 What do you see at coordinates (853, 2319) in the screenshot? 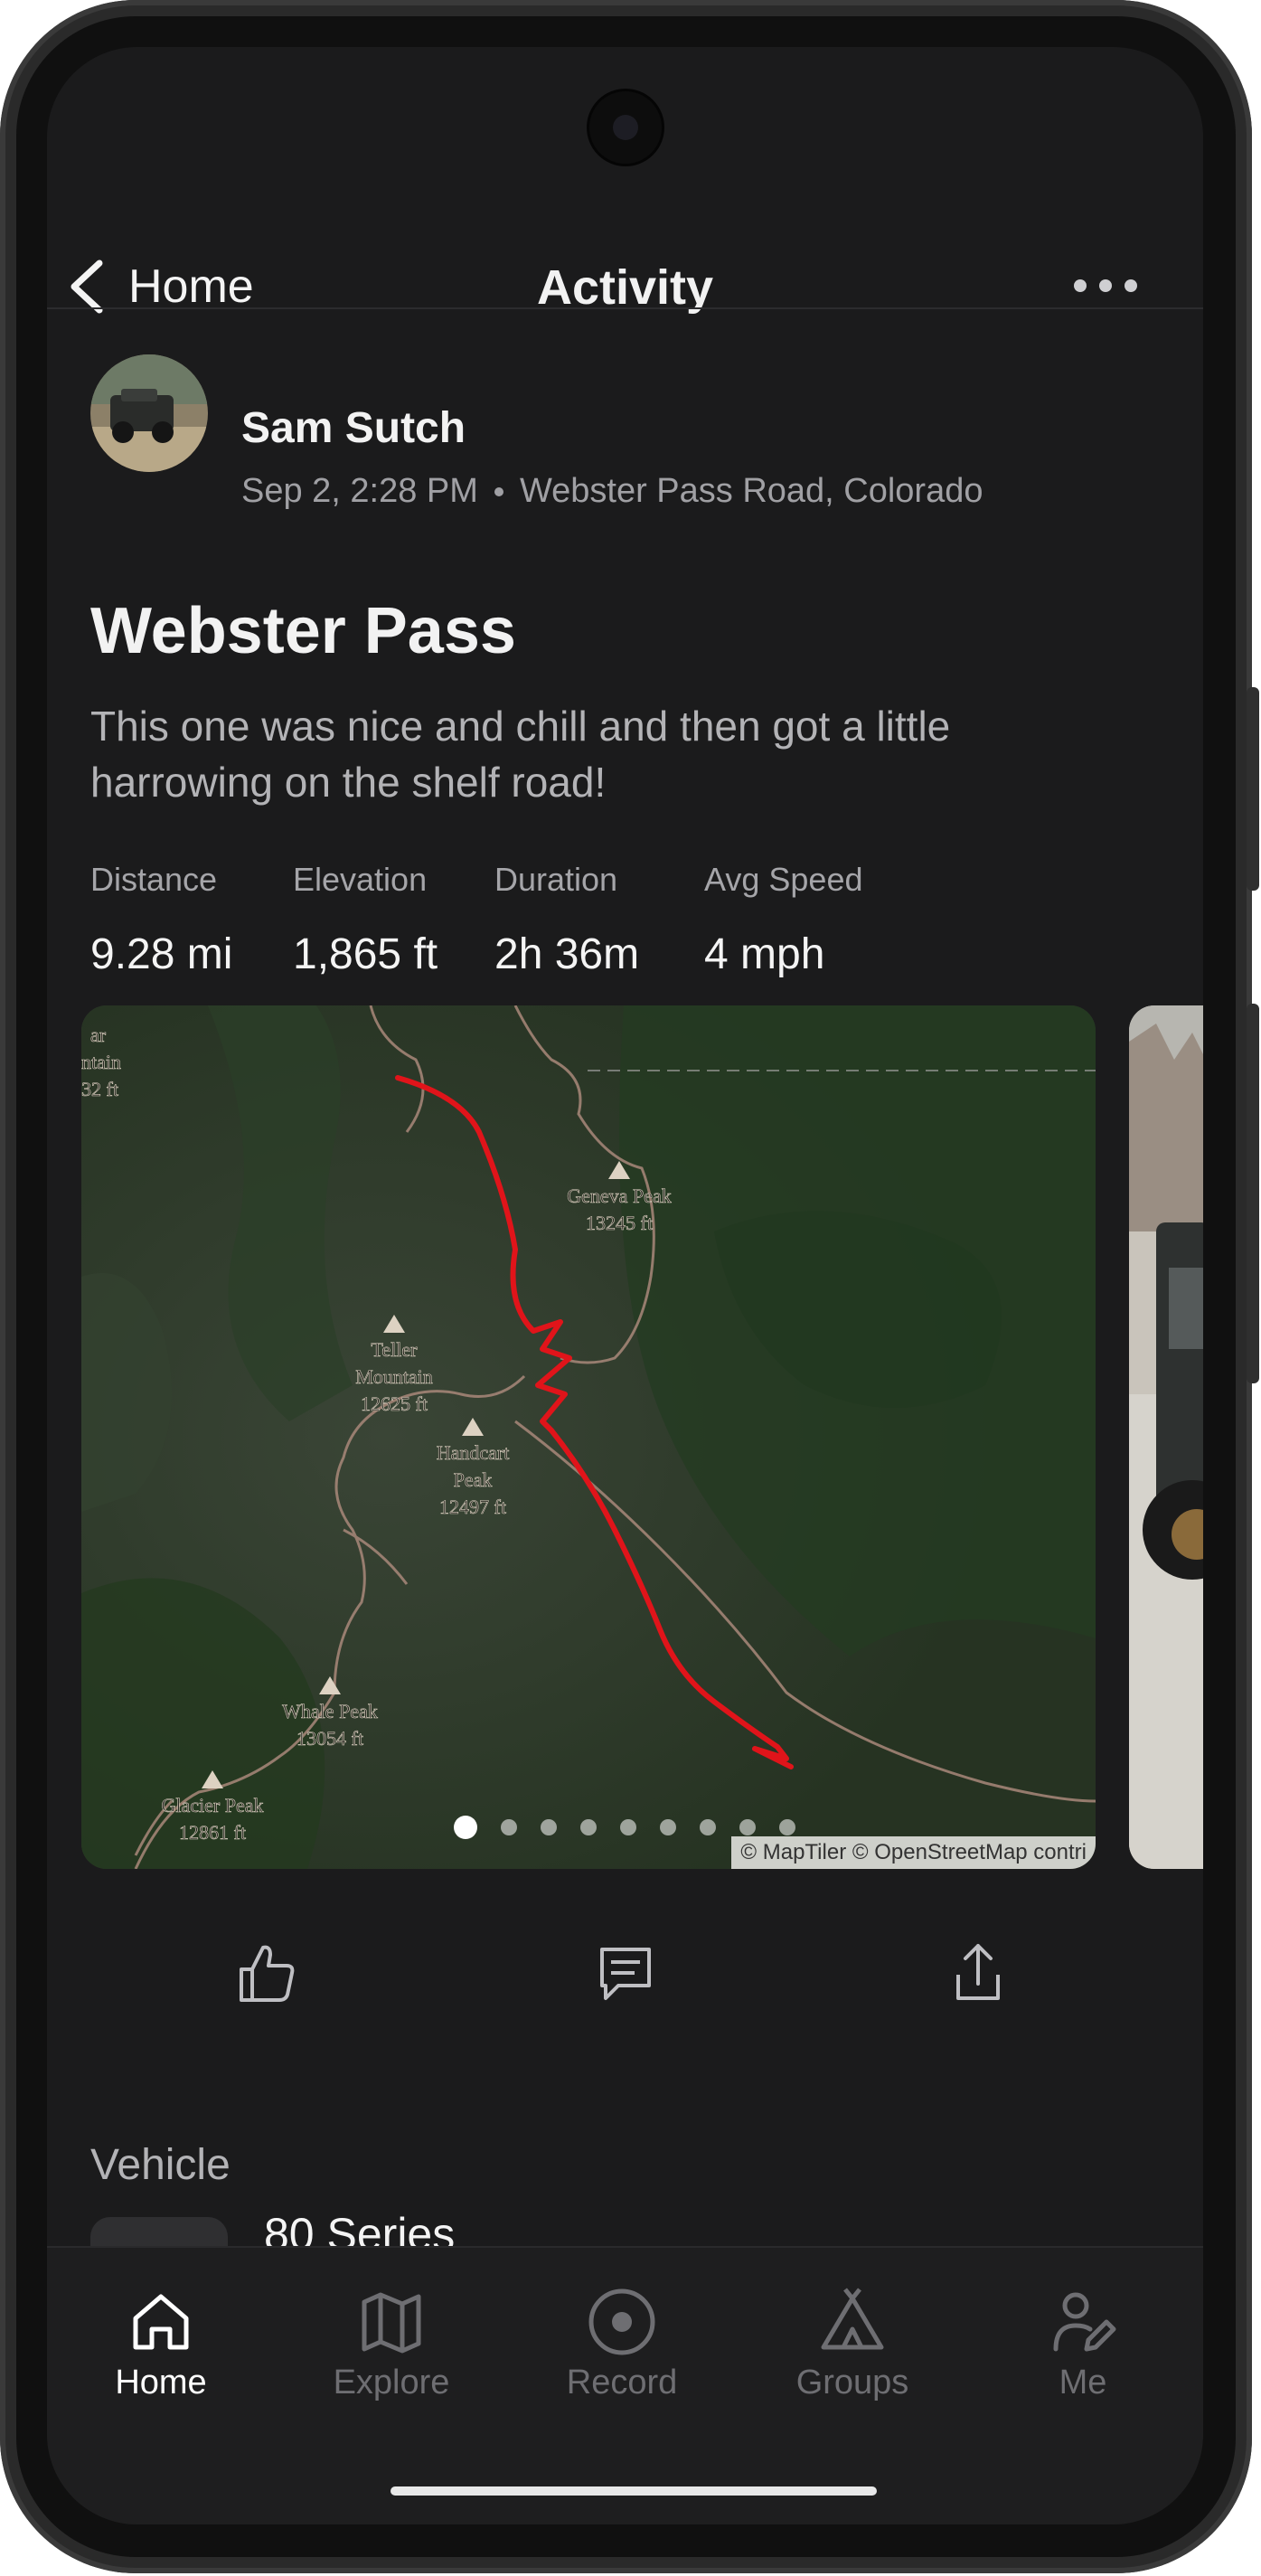
I see `tent-icon` at bounding box center [853, 2319].